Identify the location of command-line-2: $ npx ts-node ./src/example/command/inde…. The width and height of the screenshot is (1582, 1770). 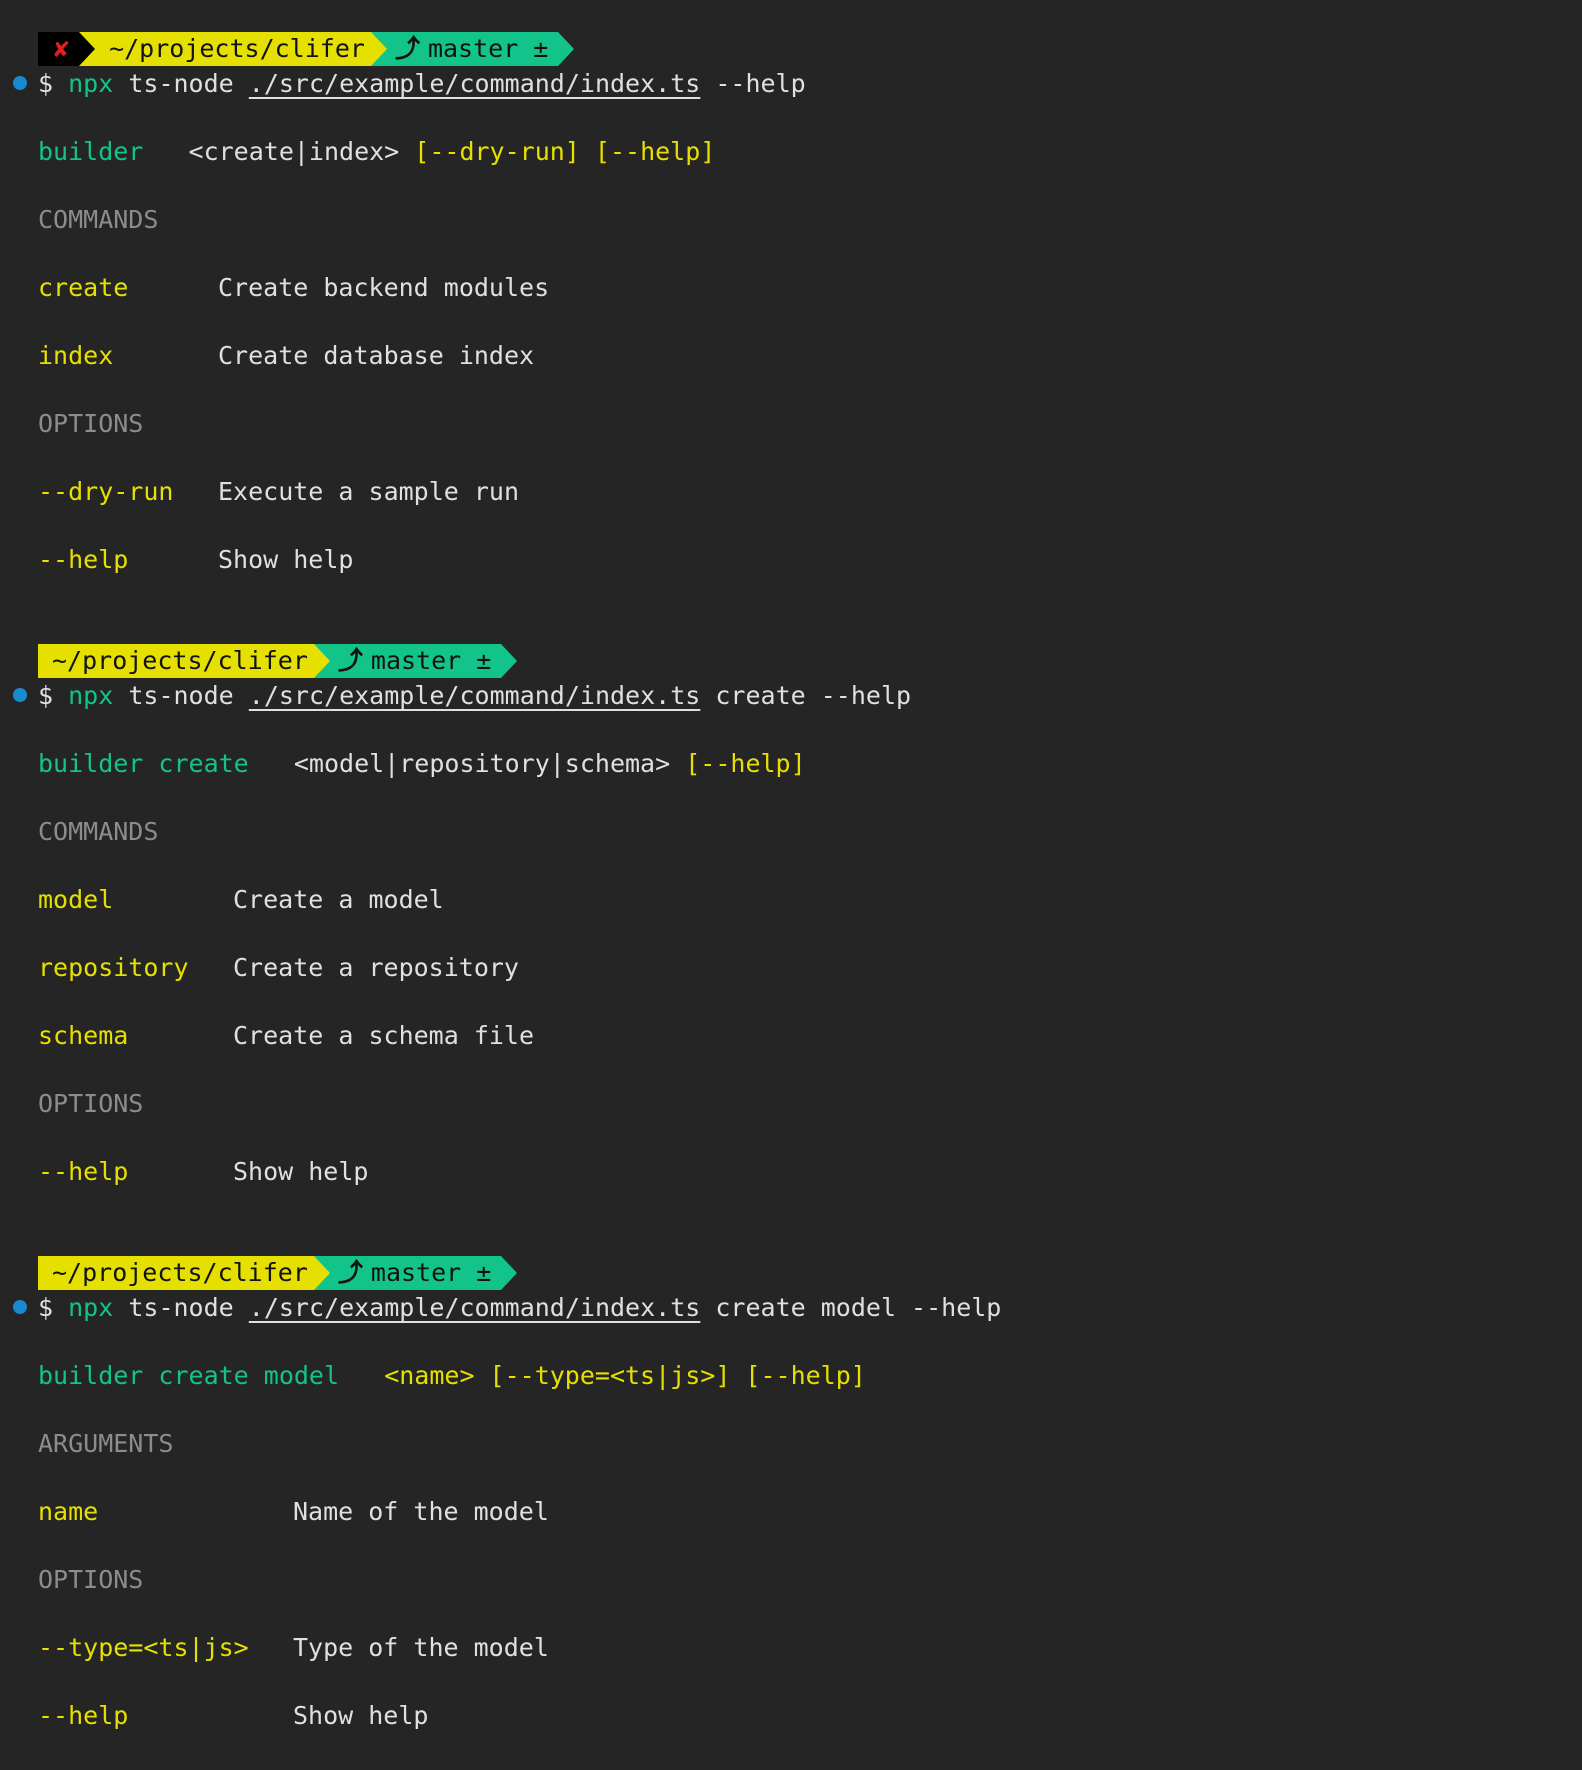
(474, 696).